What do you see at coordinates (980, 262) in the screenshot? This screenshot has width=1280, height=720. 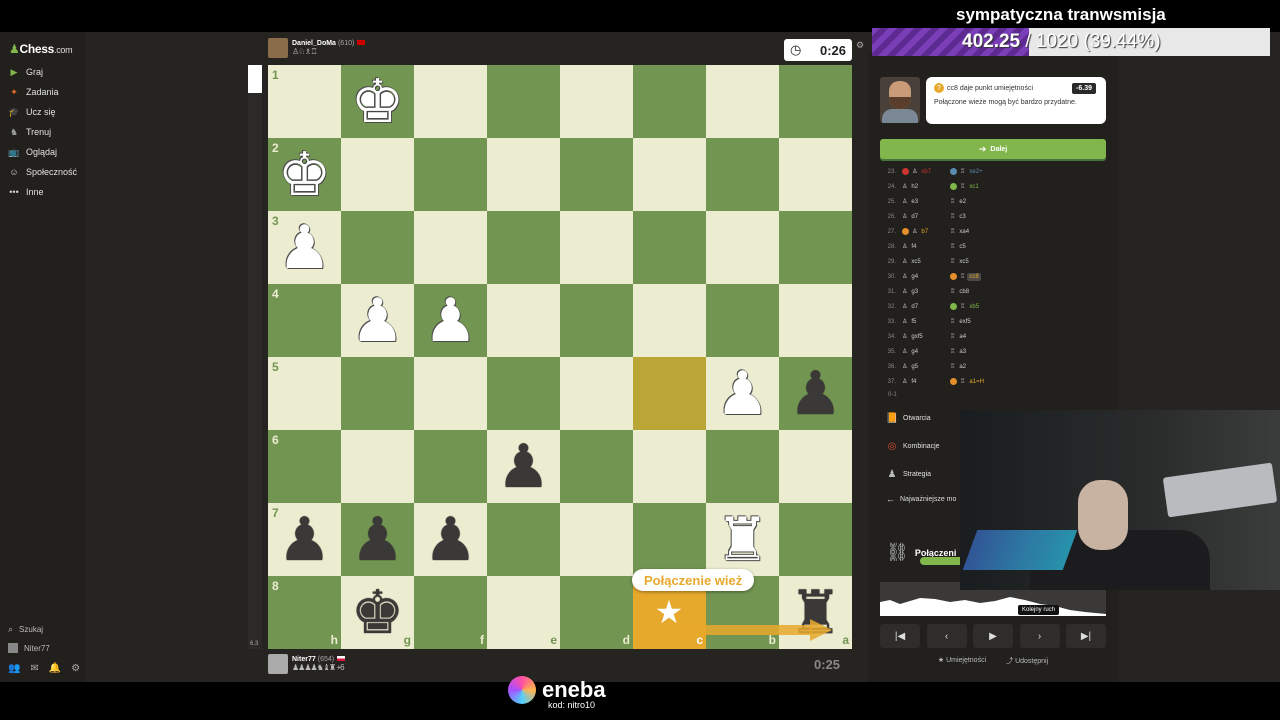 I see `black-move: ♖ xc5` at bounding box center [980, 262].